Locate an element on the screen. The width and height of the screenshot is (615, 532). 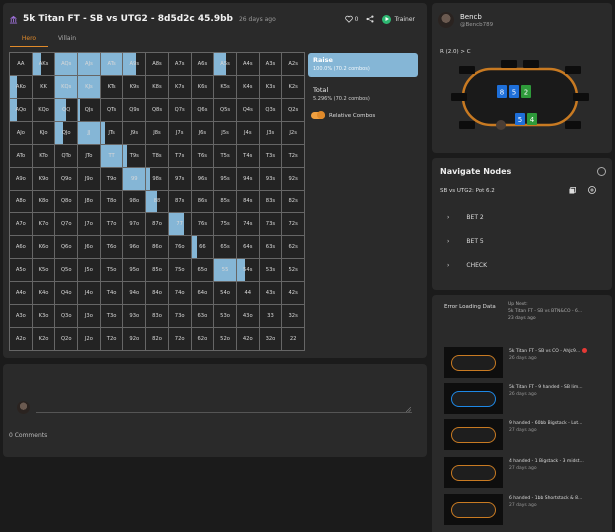
share-icon is located at coordinates (370, 19).